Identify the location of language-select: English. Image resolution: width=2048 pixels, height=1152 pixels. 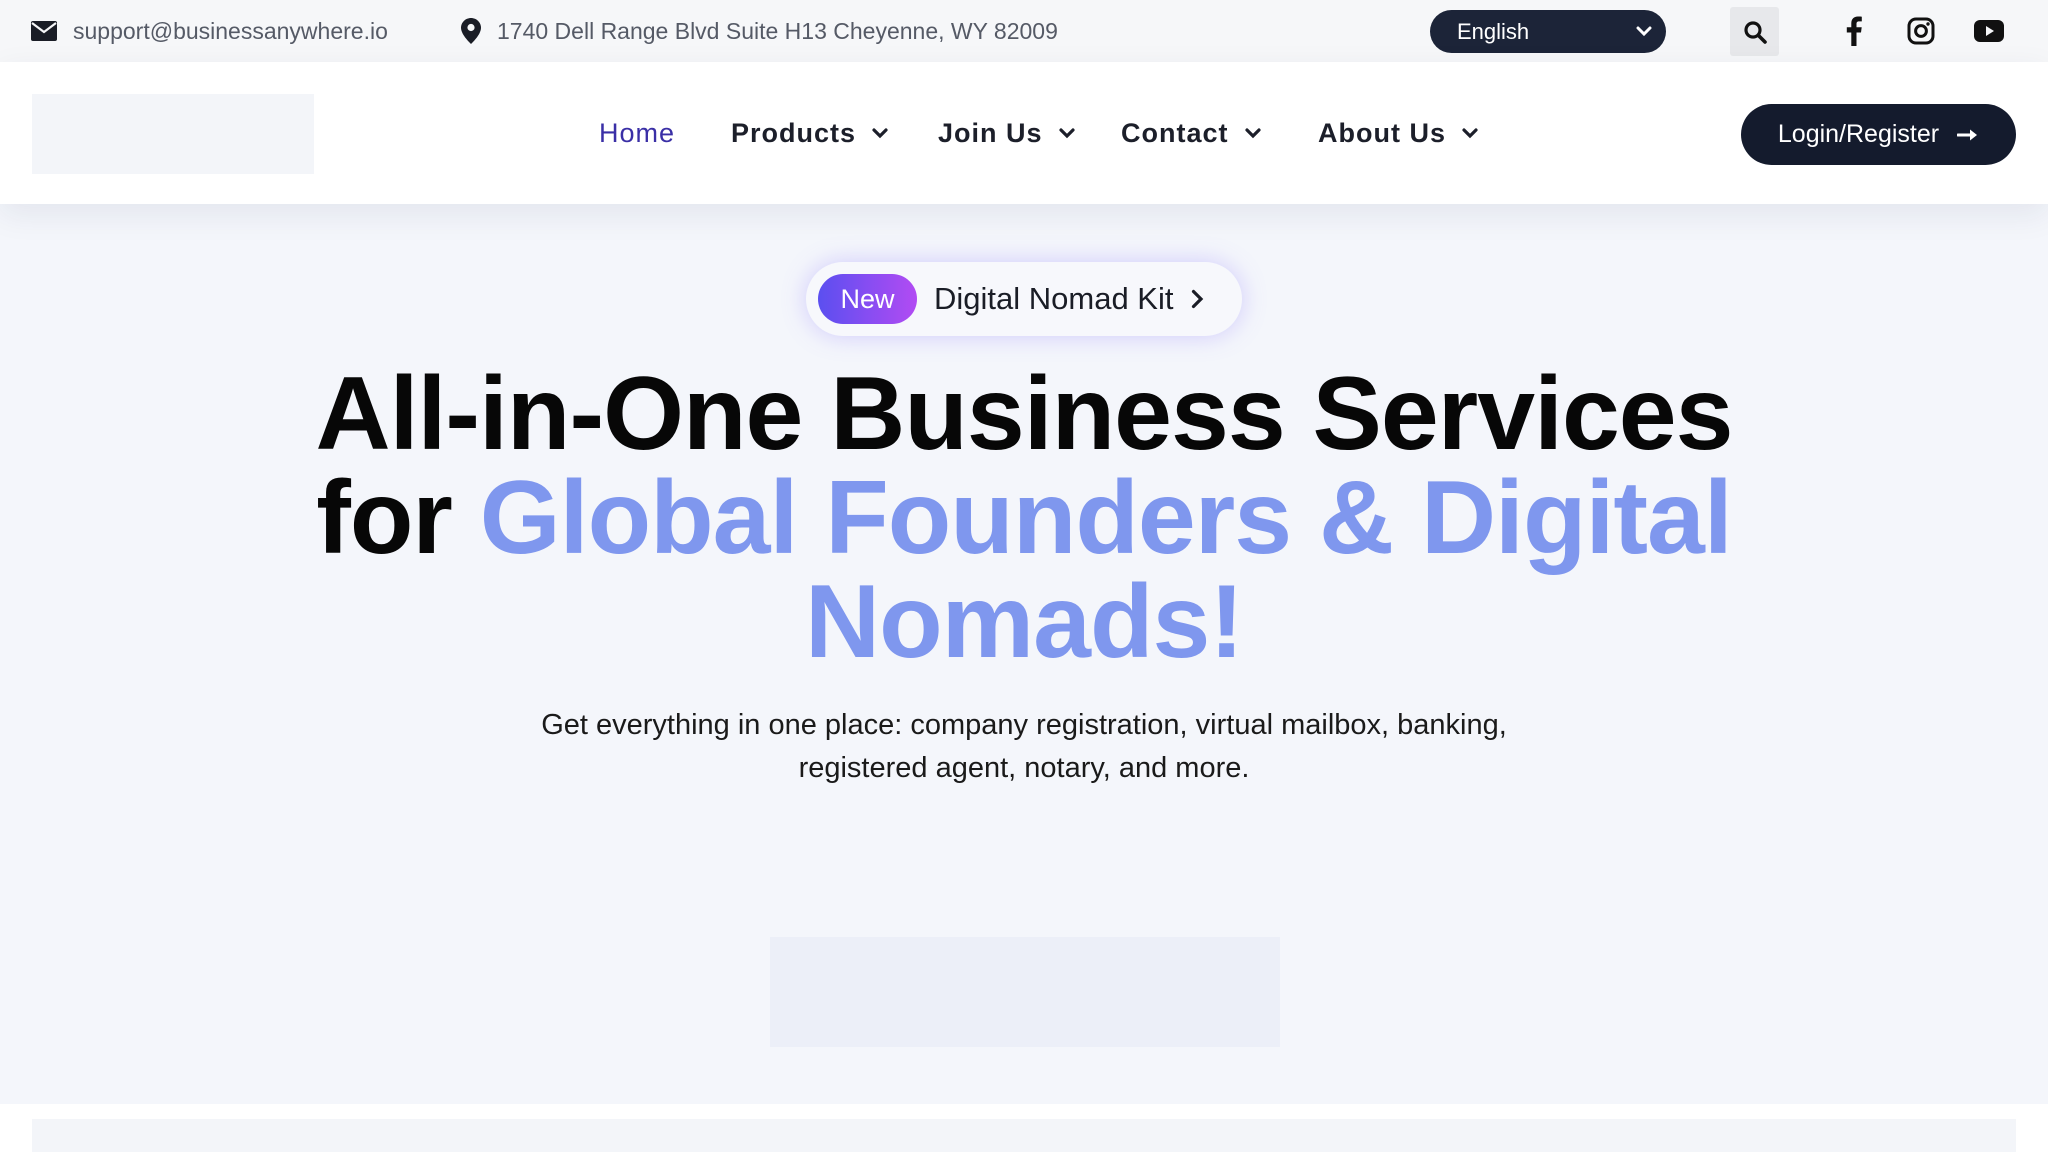
(1548, 31).